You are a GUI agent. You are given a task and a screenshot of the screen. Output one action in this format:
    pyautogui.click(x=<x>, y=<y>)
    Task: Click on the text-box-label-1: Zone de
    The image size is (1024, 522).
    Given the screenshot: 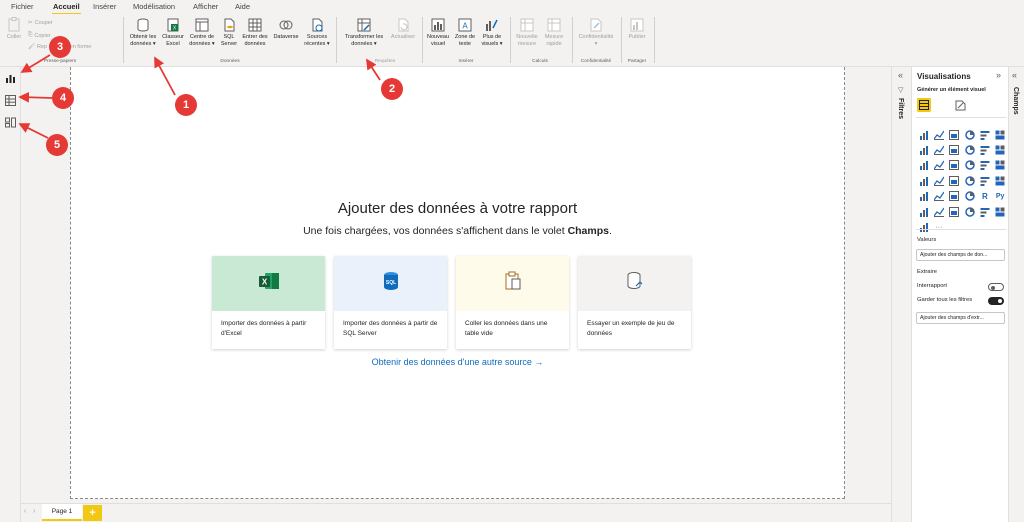 What is the action you would take?
    pyautogui.click(x=465, y=37)
    